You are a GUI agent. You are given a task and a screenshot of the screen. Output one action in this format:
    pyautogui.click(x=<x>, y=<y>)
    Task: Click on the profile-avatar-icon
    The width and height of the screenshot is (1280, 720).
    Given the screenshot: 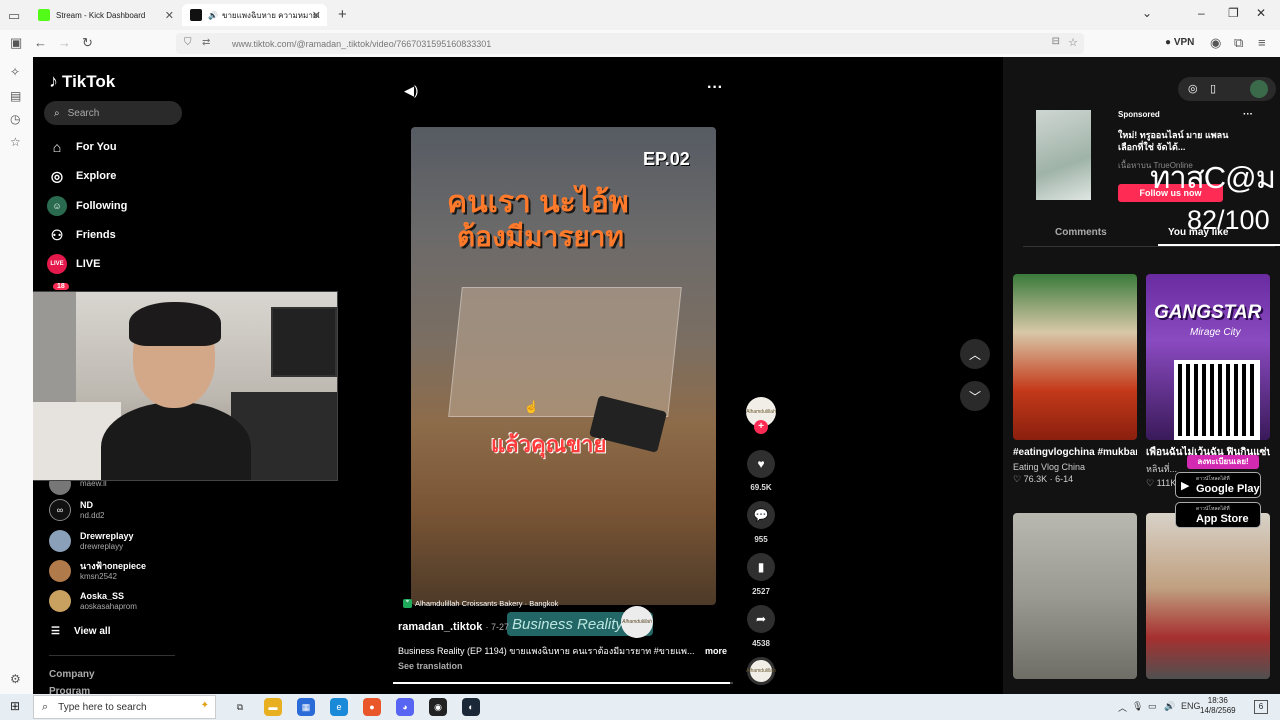 What is the action you would take?
    pyautogui.click(x=1259, y=89)
    